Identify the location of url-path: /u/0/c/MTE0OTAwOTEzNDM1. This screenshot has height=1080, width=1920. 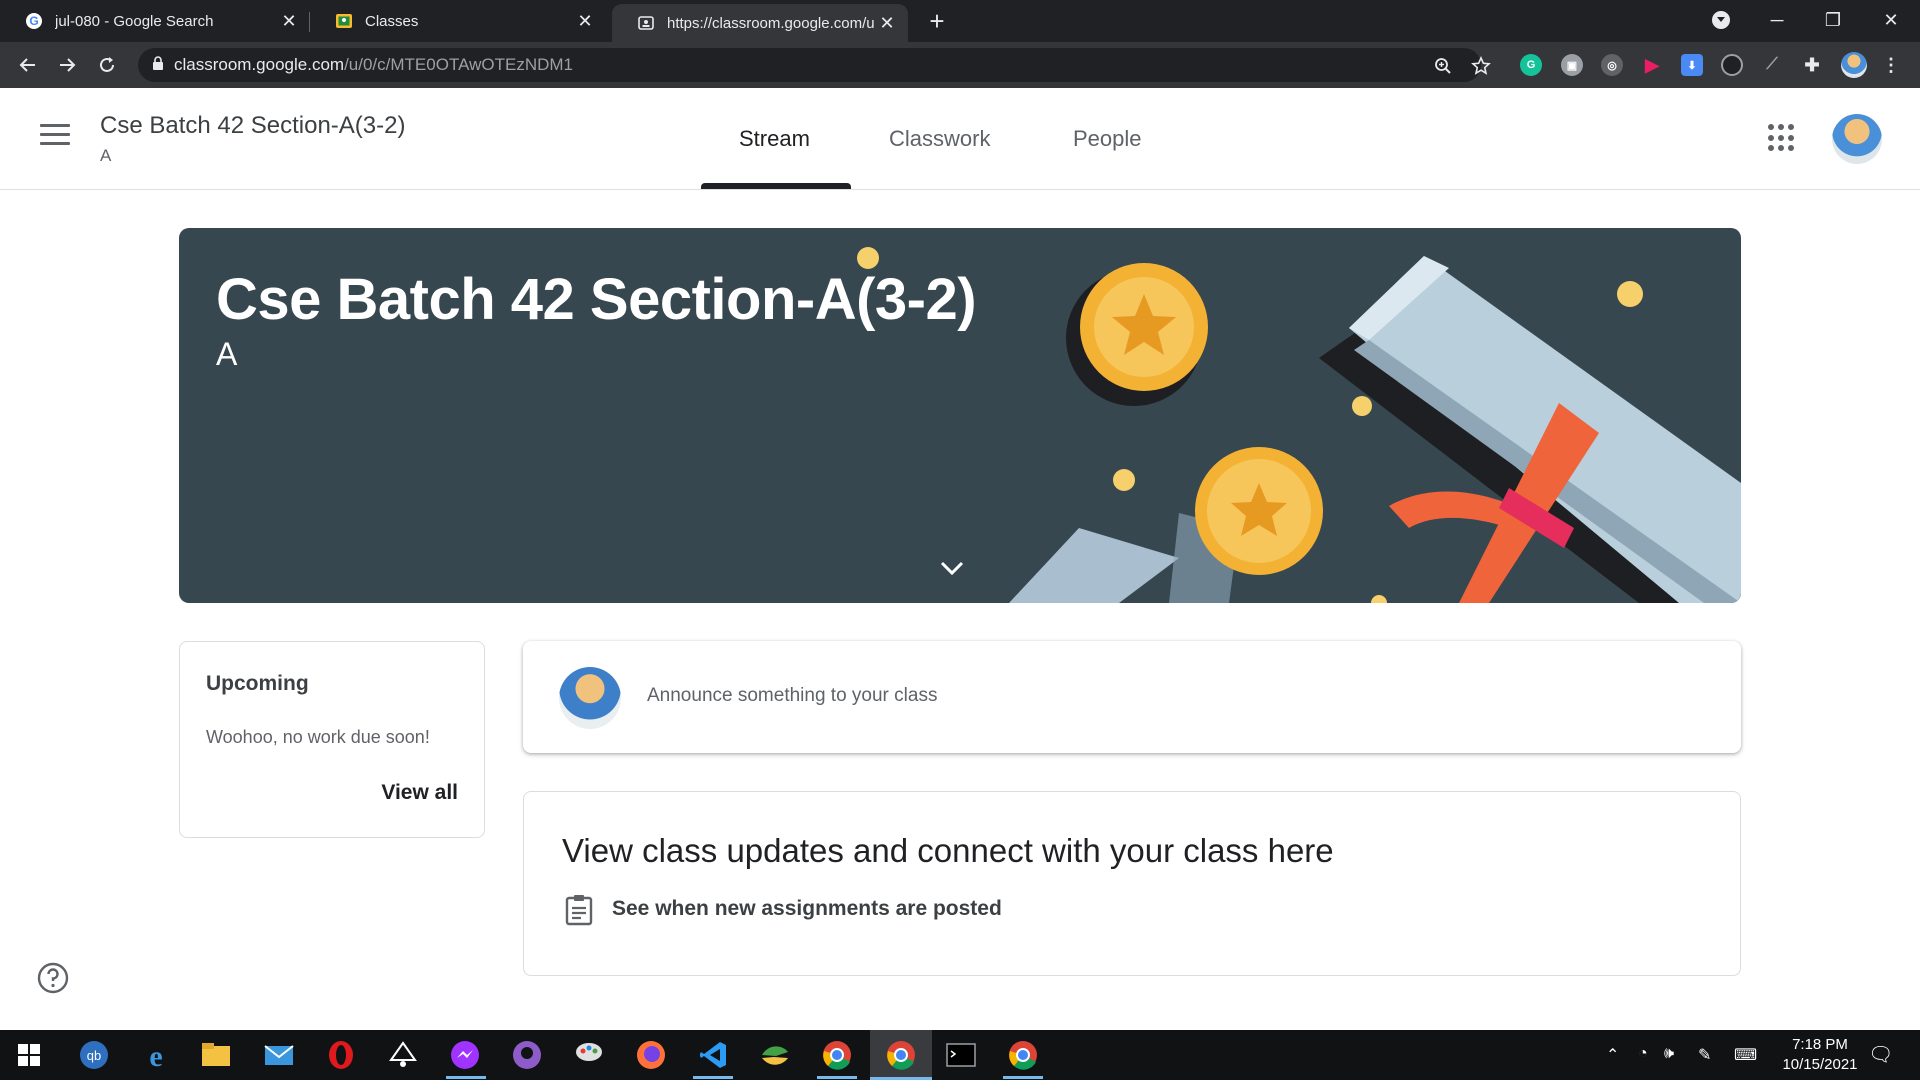
(458, 64).